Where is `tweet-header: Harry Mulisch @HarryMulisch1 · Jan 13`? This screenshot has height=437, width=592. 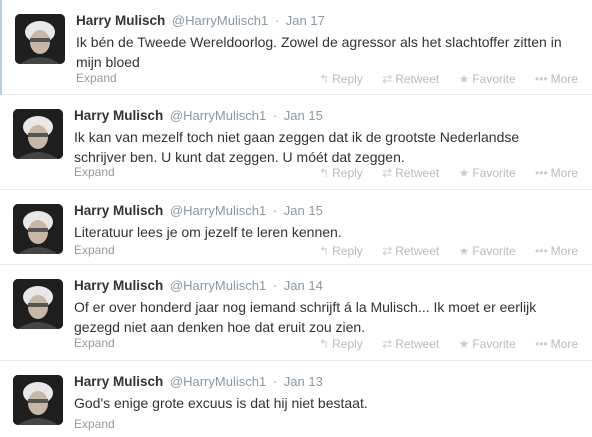
tweet-header: Harry Mulisch @HarryMulisch1 · Jan 13 is located at coordinates (198, 383).